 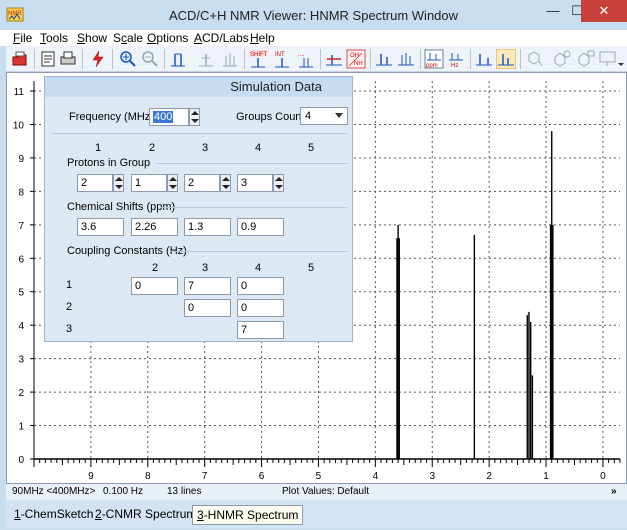 I want to click on tab-cnmr-label: -CNMR Spectrum, so click(x=149, y=514).